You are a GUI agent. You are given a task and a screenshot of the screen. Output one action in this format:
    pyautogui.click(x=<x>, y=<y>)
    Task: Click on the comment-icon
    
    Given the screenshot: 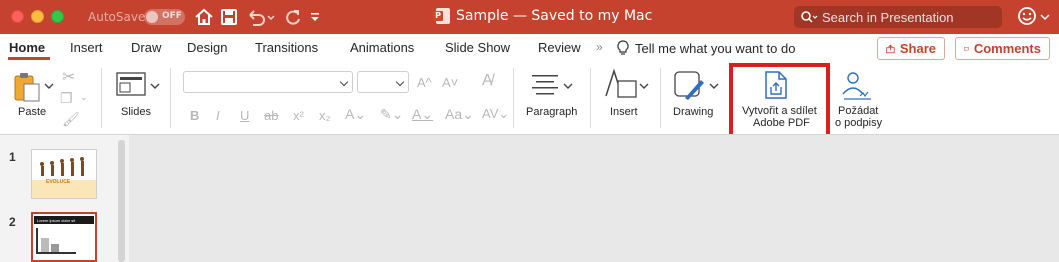 What is the action you would take?
    pyautogui.click(x=966, y=49)
    